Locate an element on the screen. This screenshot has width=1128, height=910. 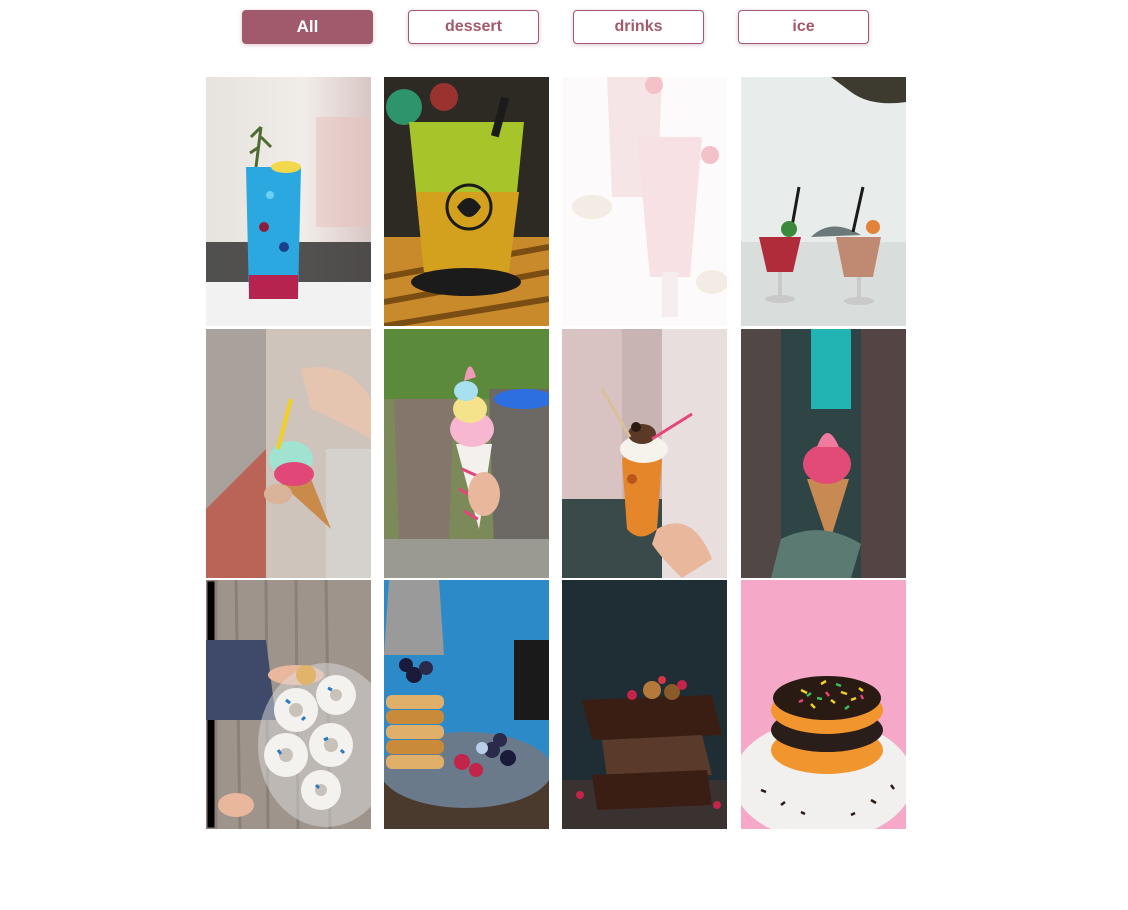
filter-all-button: All is located at coordinates (307, 27).